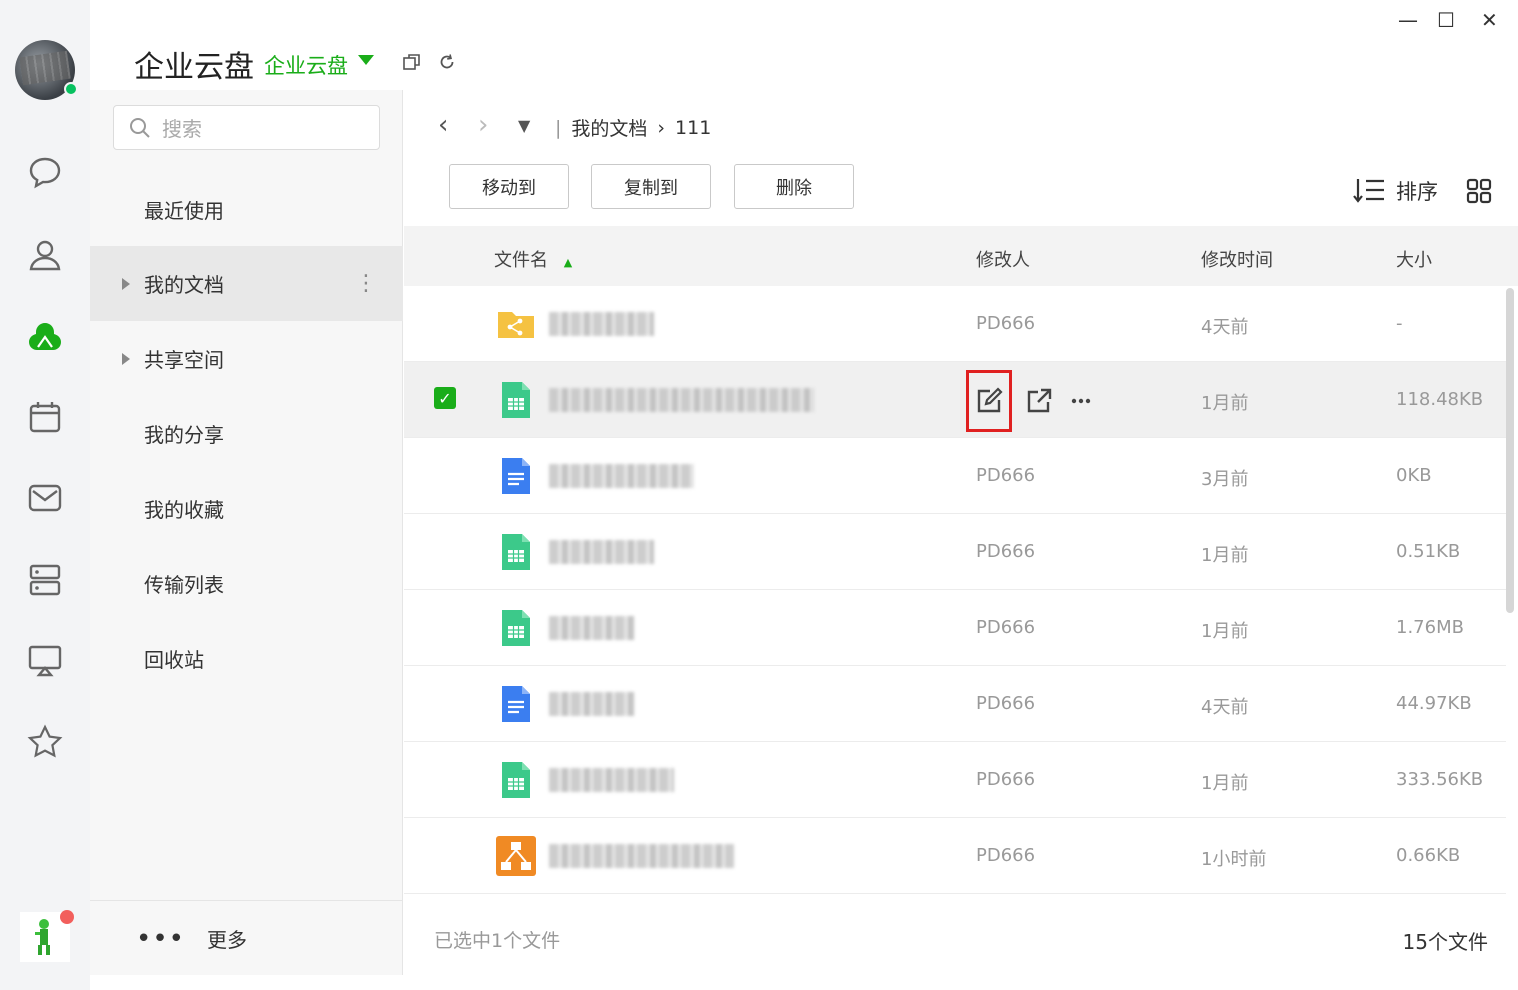  I want to click on sidebar-item-label: 回收站, so click(174, 660).